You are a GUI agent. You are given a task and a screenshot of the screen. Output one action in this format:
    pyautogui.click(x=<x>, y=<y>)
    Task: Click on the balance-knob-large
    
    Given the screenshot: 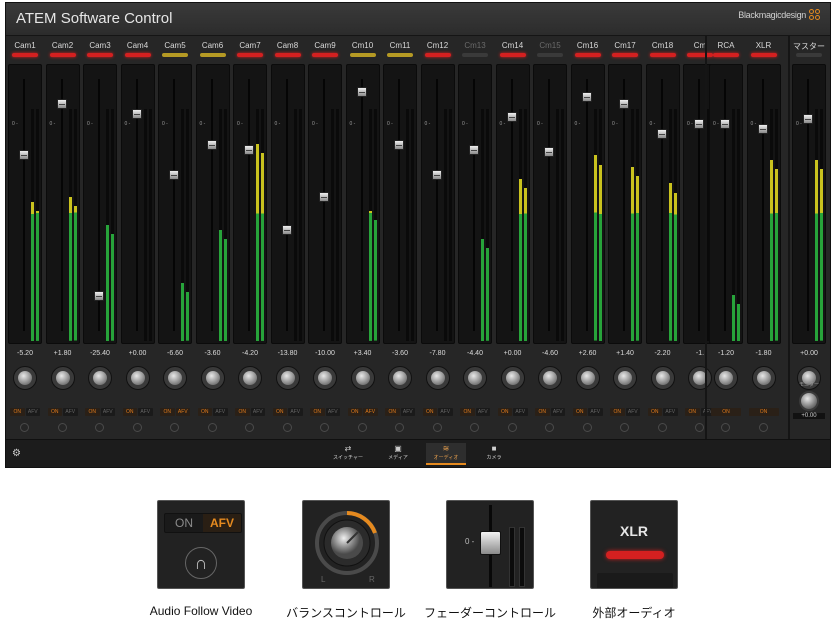 What is the action you would take?
    pyautogui.click(x=346, y=545)
    